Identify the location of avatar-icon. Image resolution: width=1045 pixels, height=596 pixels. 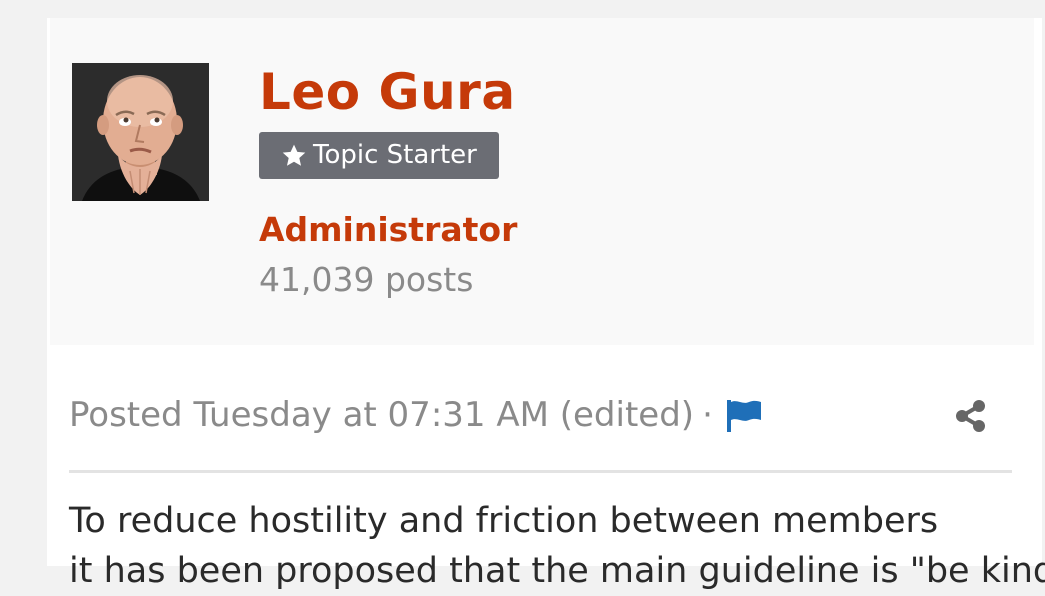
(140, 132).